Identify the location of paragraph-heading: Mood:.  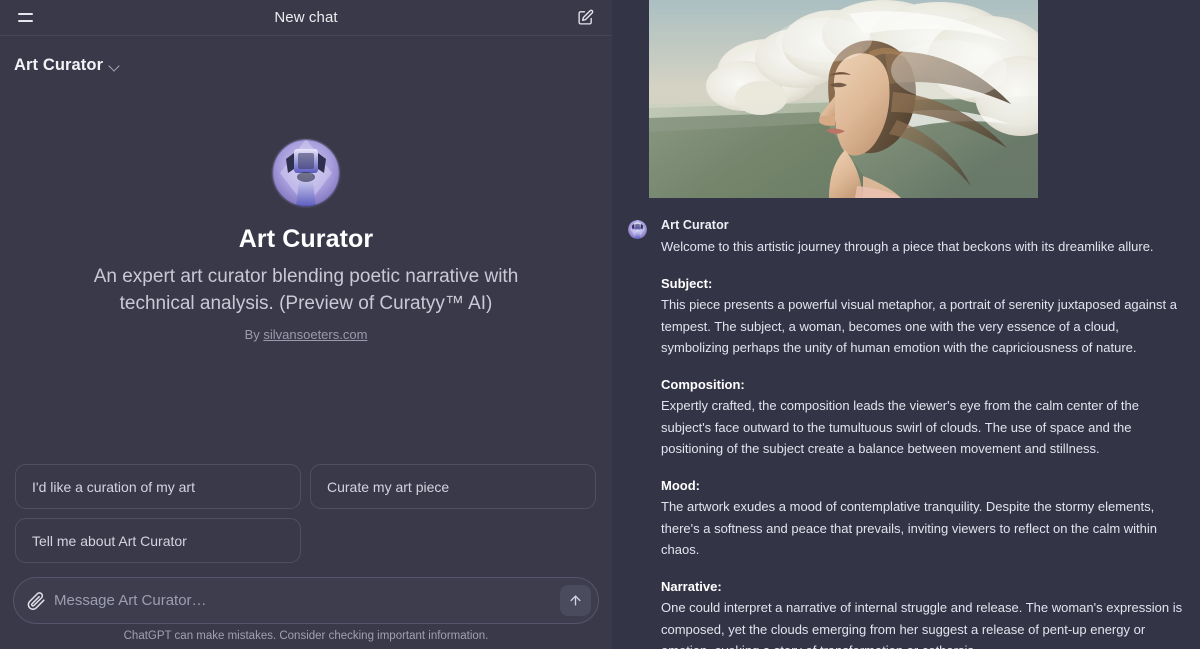
(680, 485).